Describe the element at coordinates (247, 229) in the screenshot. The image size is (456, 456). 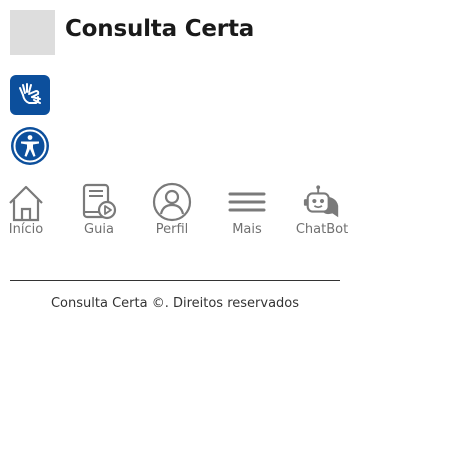
I see `nav-label-mais: Mais` at that location.